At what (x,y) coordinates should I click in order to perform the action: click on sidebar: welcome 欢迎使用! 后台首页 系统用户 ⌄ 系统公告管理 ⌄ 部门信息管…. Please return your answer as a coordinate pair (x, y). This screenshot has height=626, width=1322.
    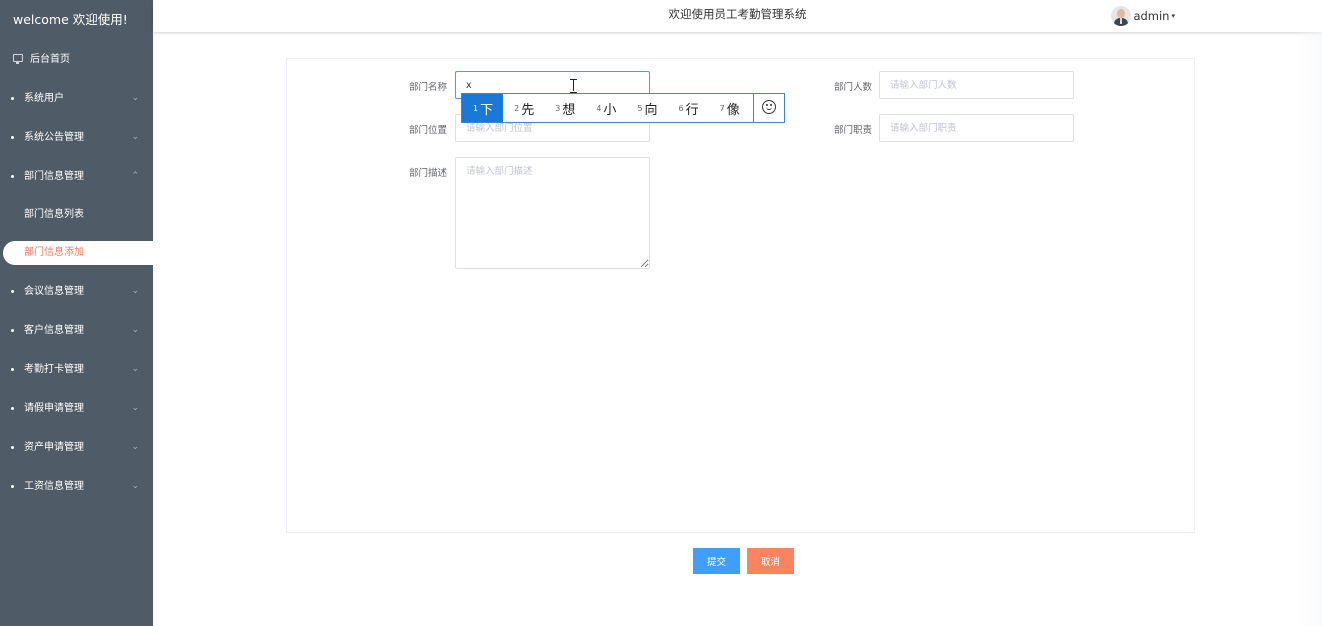
    Looking at the image, I should click on (76, 313).